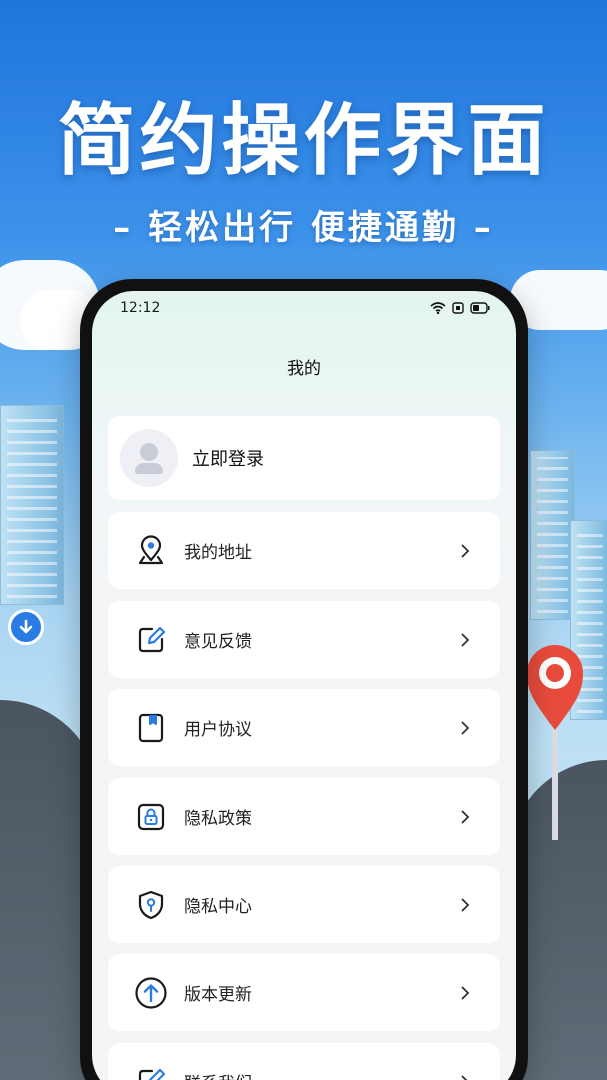  I want to click on promo-headline: 简约操作界面, so click(303, 141).